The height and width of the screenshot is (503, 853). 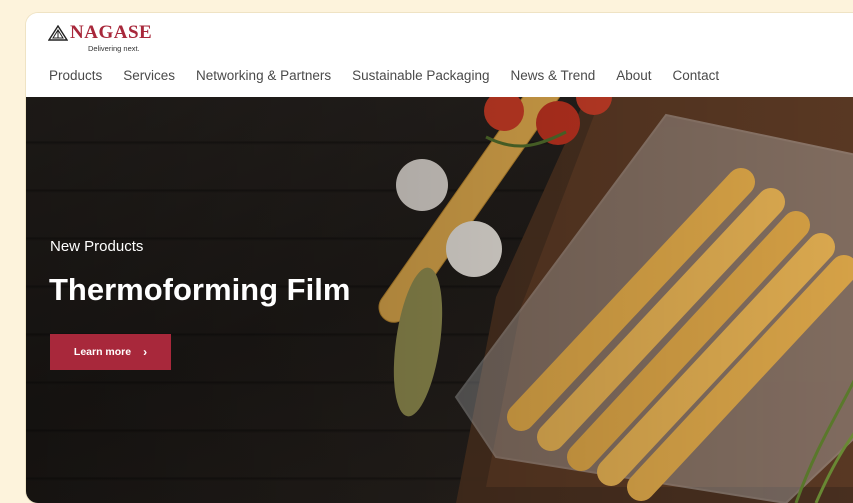 I want to click on nav-item-networking-partners: Networking & Partners, so click(x=263, y=75).